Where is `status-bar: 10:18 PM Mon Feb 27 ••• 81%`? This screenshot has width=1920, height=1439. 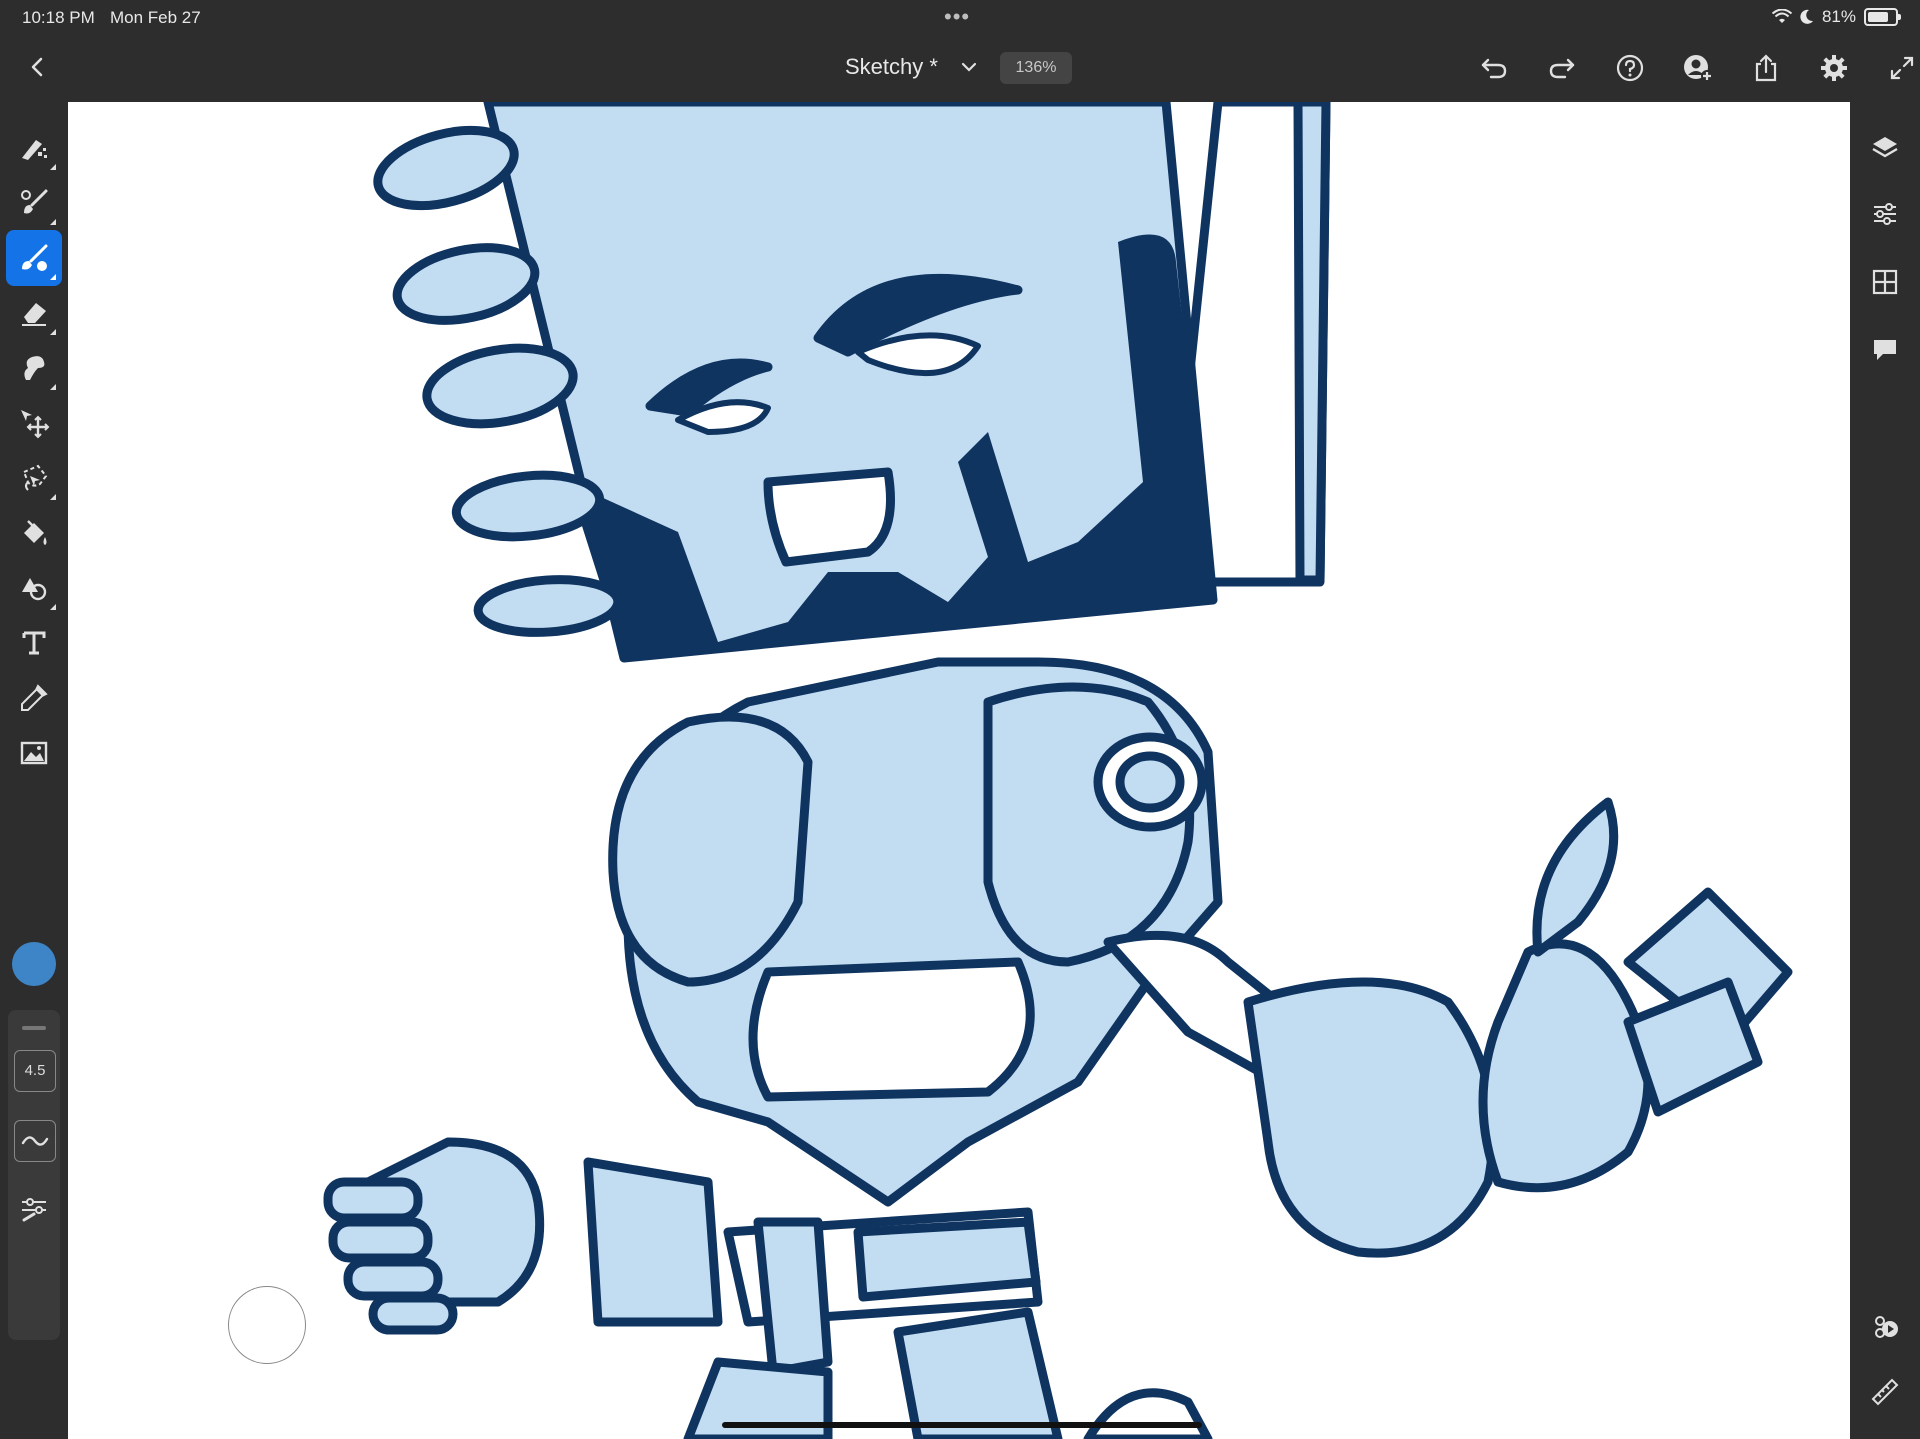
status-bar: 10:18 PM Mon Feb 27 ••• 81% is located at coordinates (960, 17).